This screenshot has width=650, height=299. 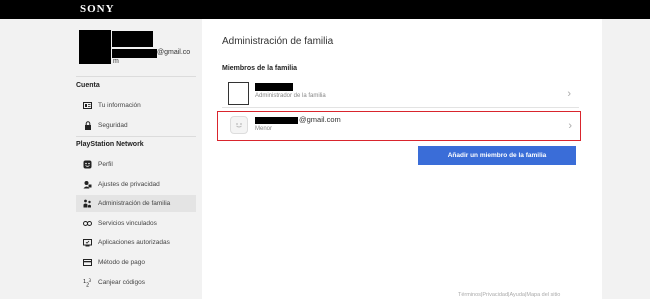 I want to click on svg-text: 2, so click(x=87, y=285).